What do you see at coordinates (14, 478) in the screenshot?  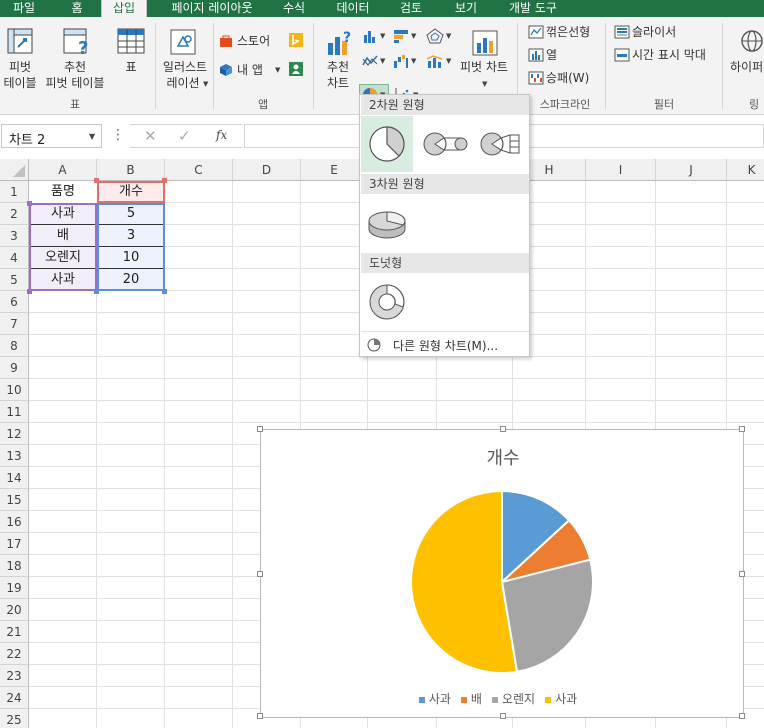 I see `row-header: 14` at bounding box center [14, 478].